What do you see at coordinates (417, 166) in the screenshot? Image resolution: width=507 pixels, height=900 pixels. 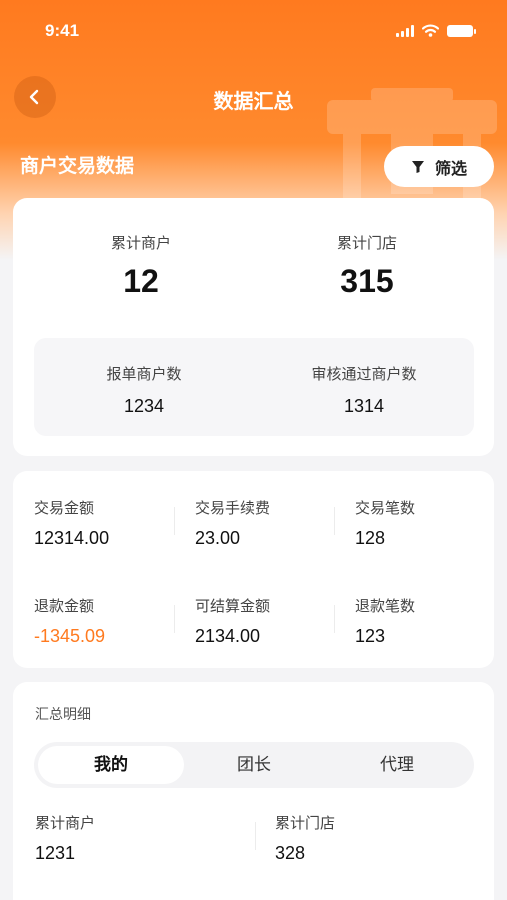 I see `funnel-icon` at bounding box center [417, 166].